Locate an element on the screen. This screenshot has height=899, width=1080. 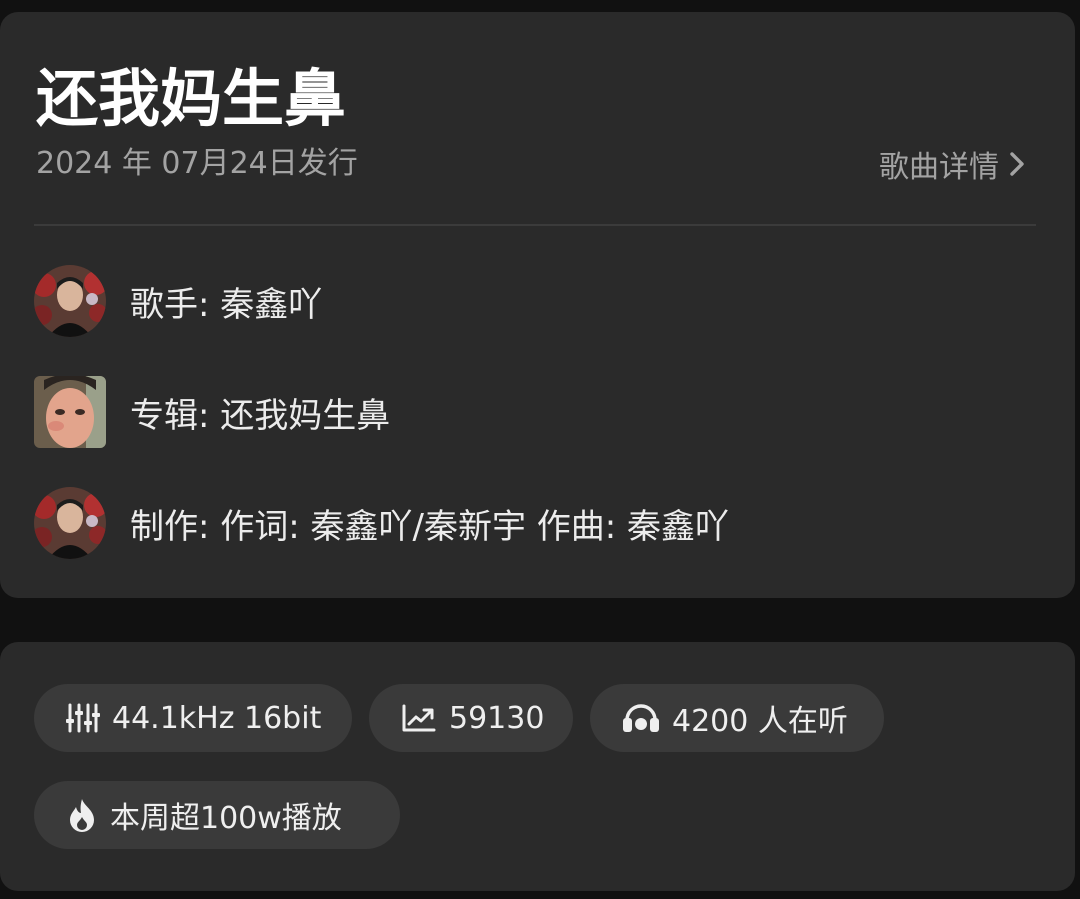
divider is located at coordinates (535, 225).